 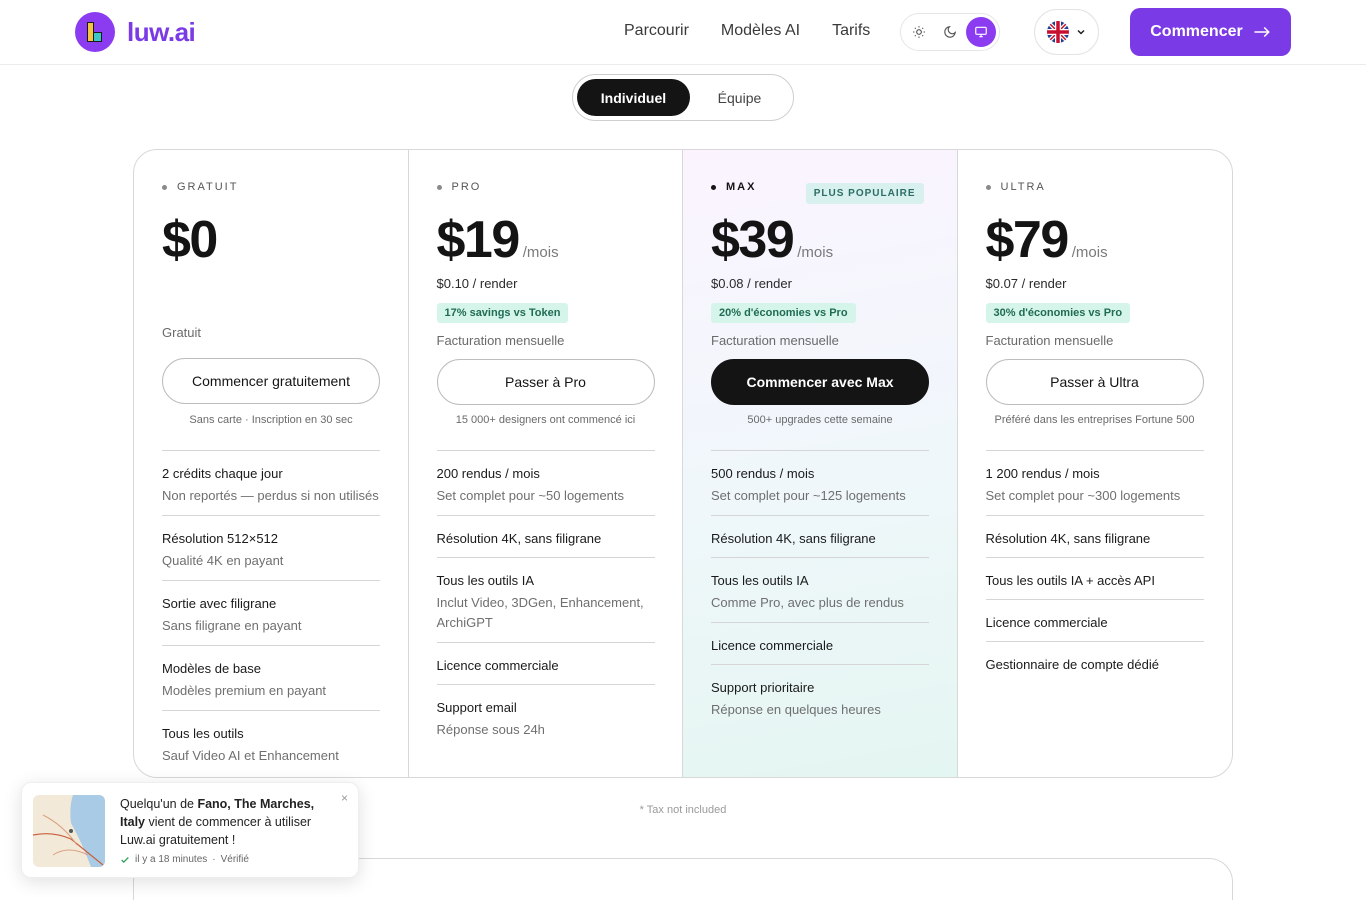 I want to click on tier-label: ULTRA, so click(x=1095, y=187).